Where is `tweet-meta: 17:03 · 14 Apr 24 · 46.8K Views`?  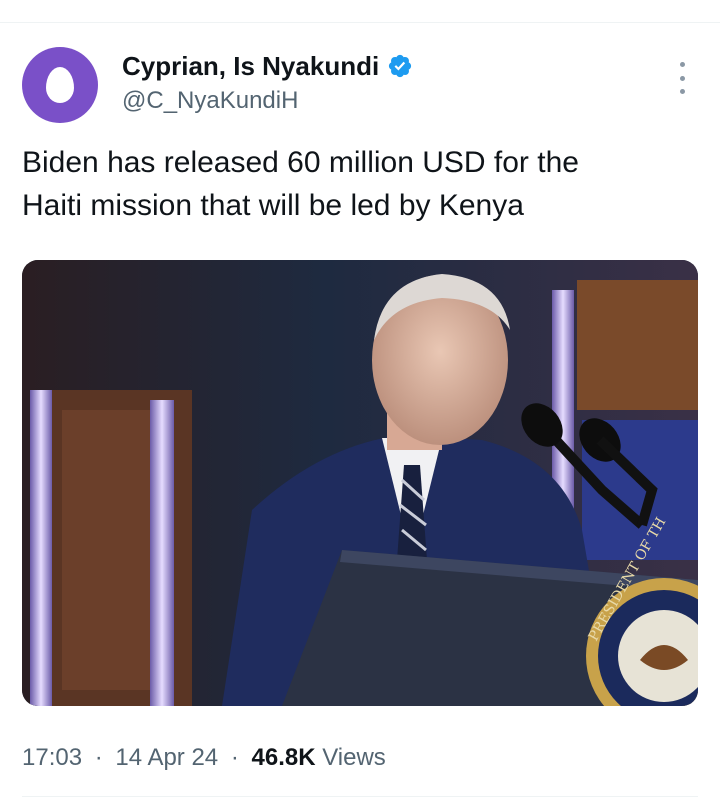
tweet-meta: 17:03 · 14 Apr 24 · 46.8K Views is located at coordinates (204, 758).